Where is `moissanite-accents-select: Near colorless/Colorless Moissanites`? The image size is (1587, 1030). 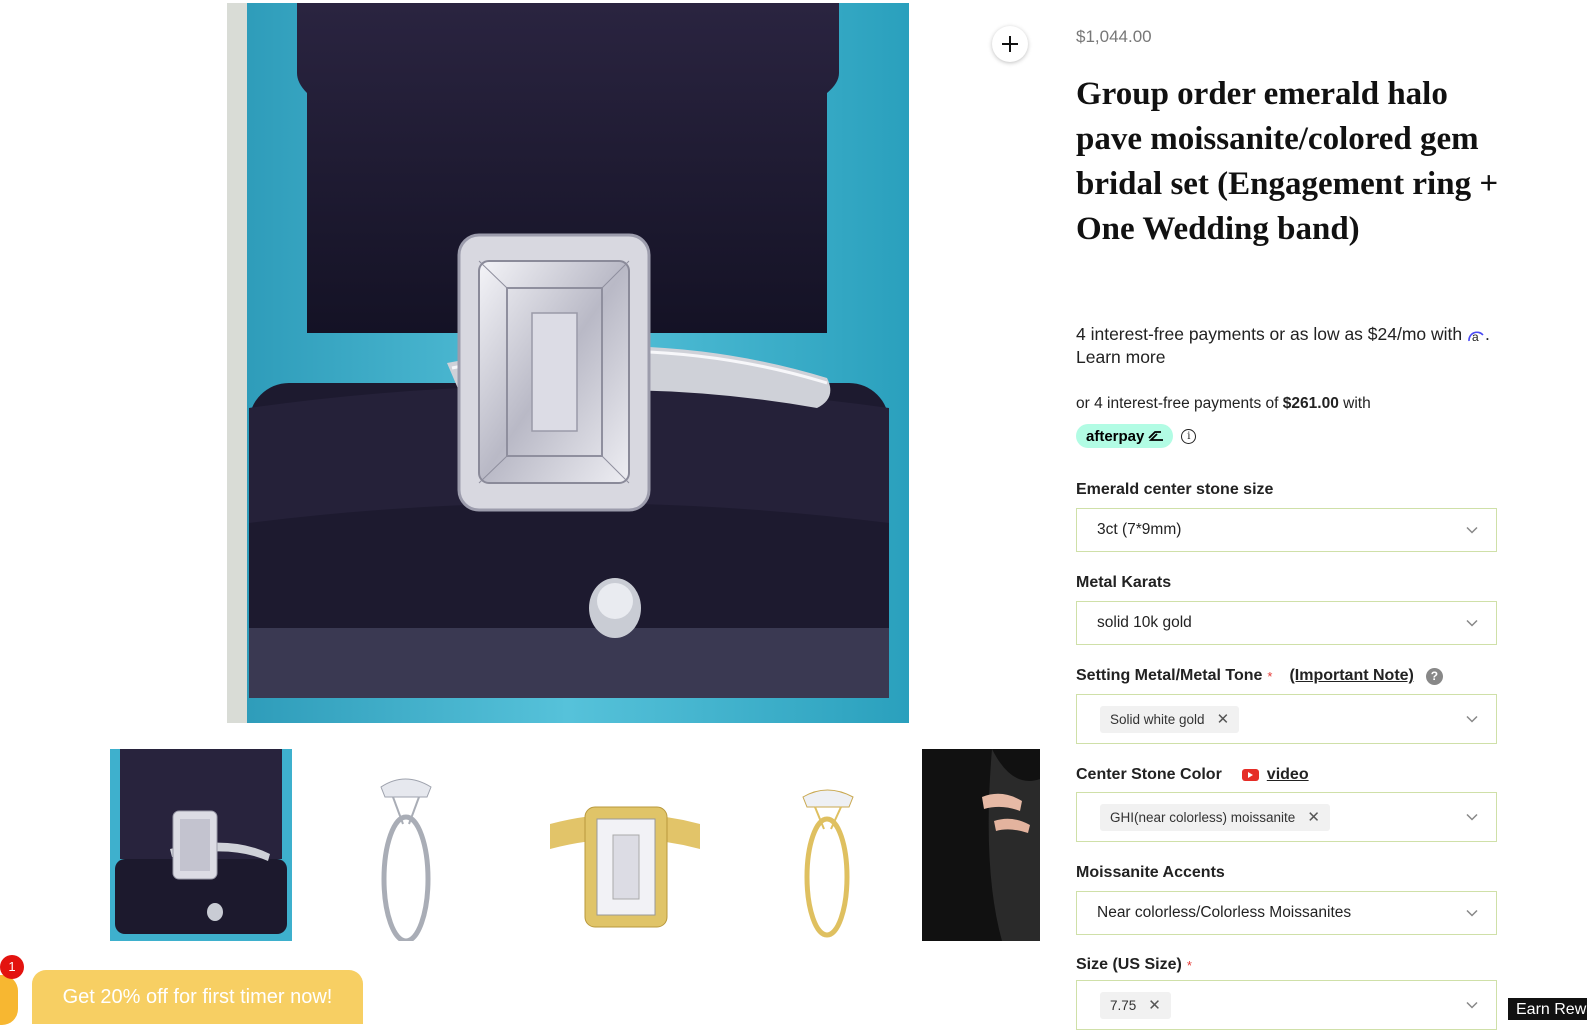 moissanite-accents-select: Near colorless/Colorless Moissanites is located at coordinates (1286, 913).